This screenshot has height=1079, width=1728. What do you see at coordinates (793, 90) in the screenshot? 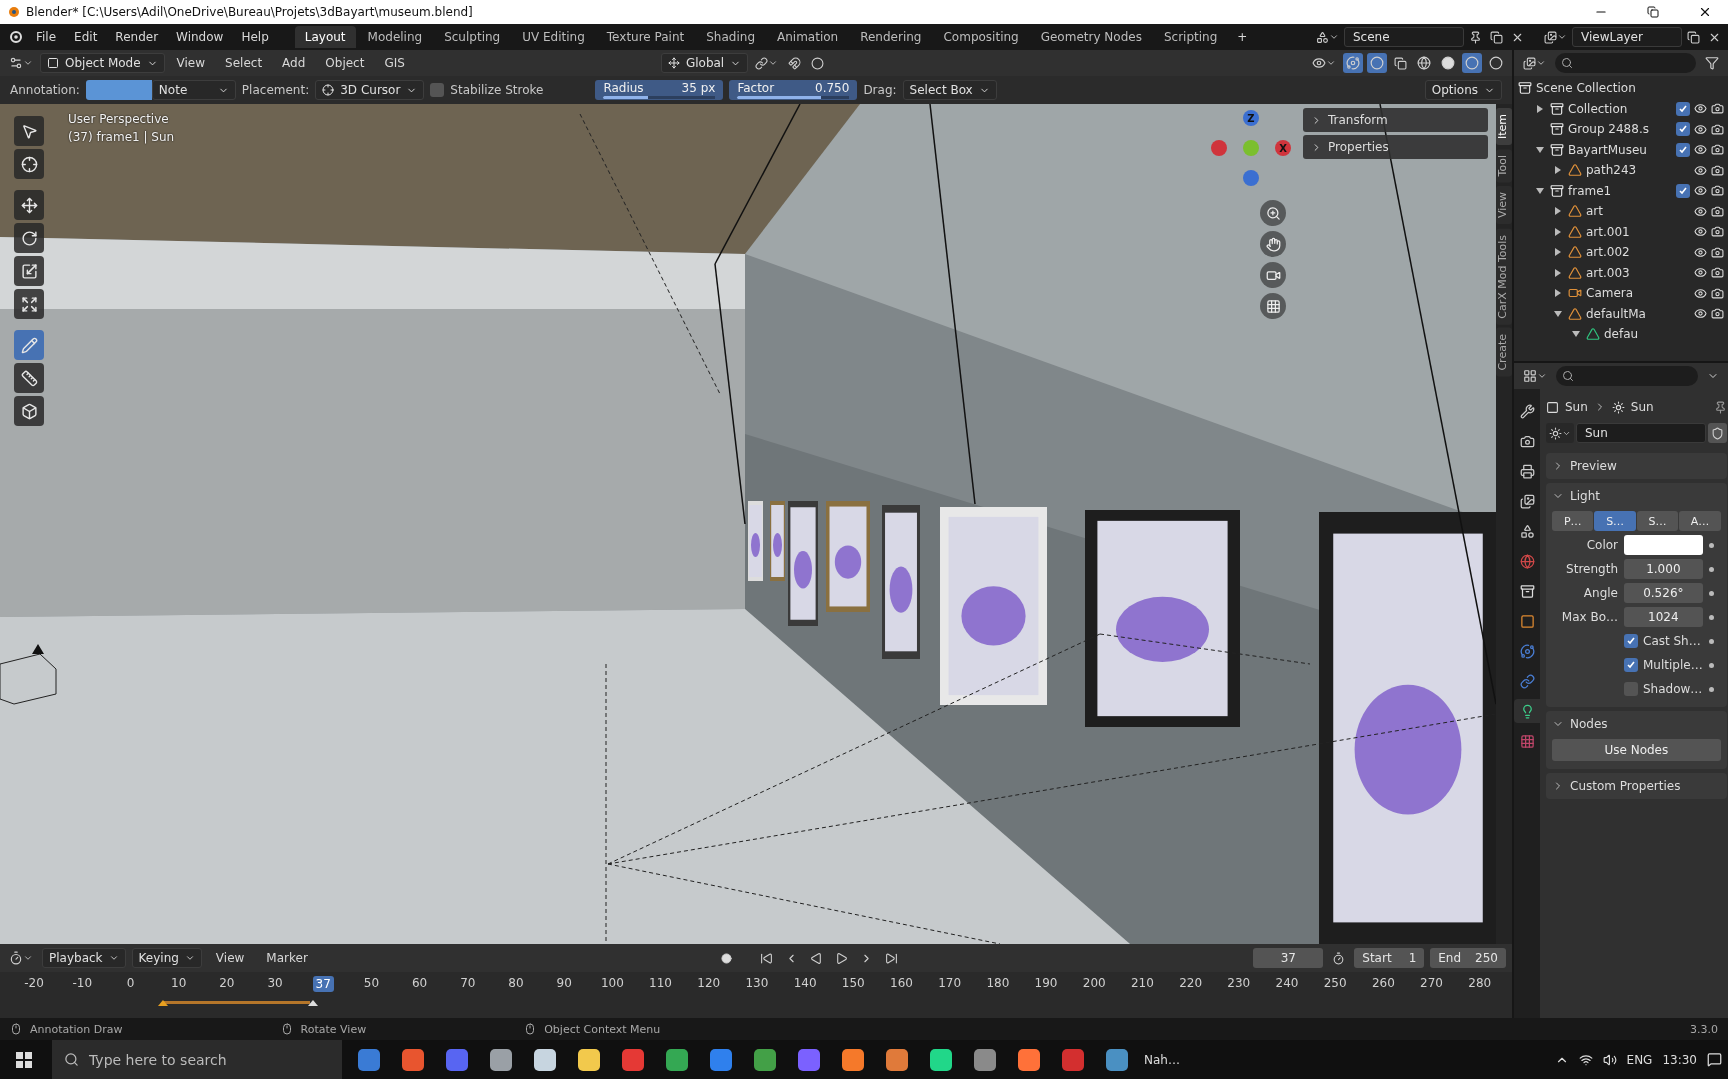
I see `factor-slider: Factor 0.750` at bounding box center [793, 90].